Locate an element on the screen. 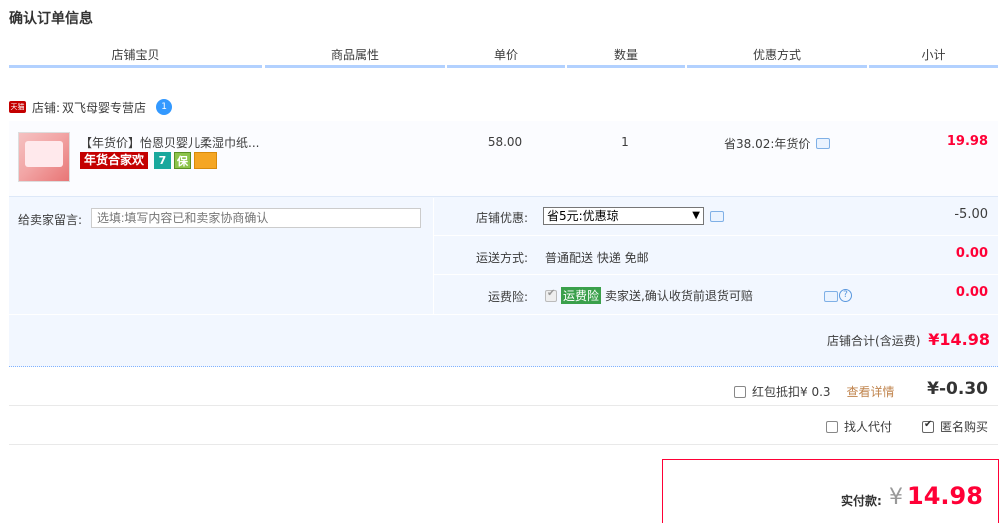  anonymous-buy-option: 匿名购买 is located at coordinates (955, 426).